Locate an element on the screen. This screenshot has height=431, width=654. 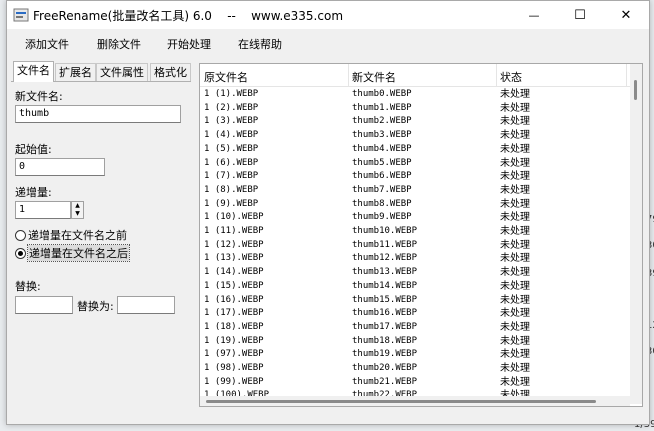
original-name-cell: 1 (18).WEBP is located at coordinates (234, 326).